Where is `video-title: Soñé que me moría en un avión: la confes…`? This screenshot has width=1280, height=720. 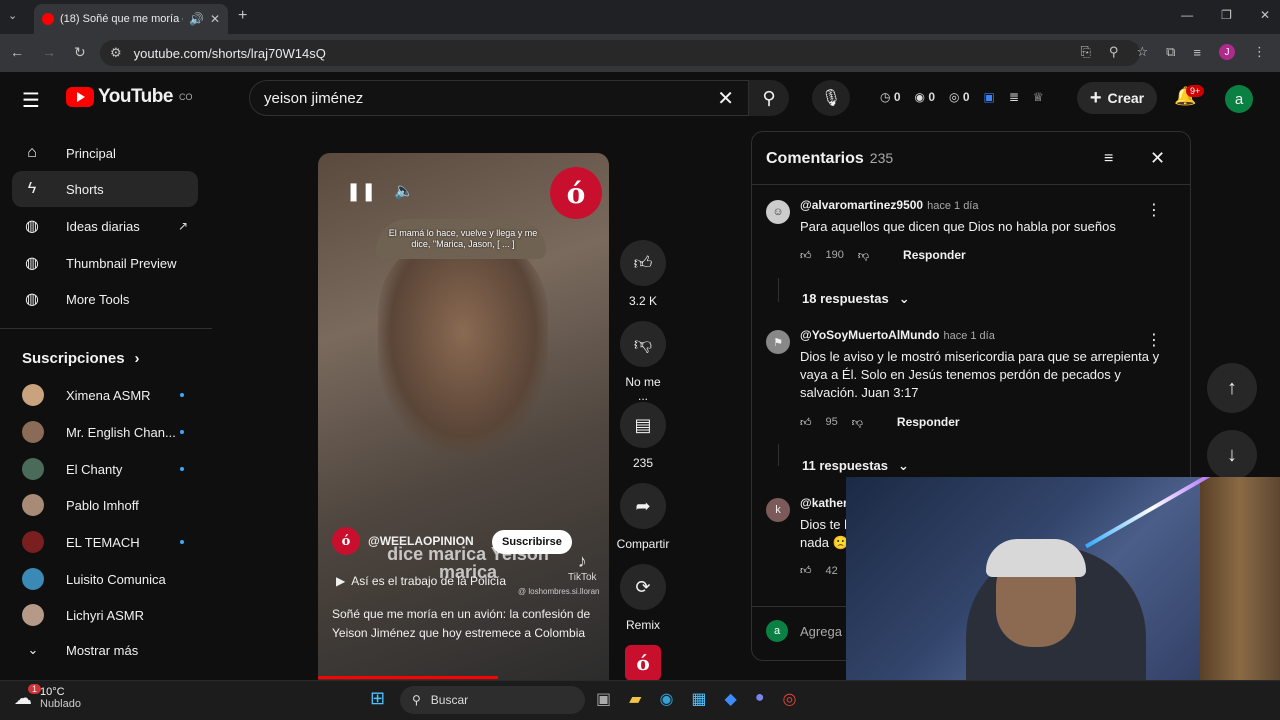
video-title: Soñé que me moría en un avión: la confes… is located at coordinates (464, 623).